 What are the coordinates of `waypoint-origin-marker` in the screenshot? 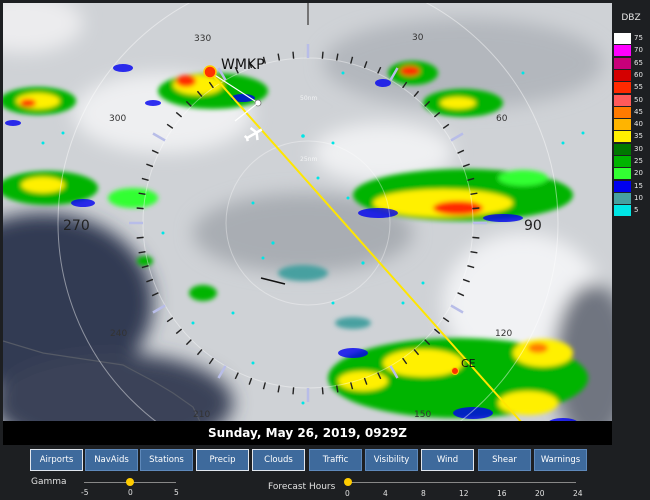 It's located at (210, 72).